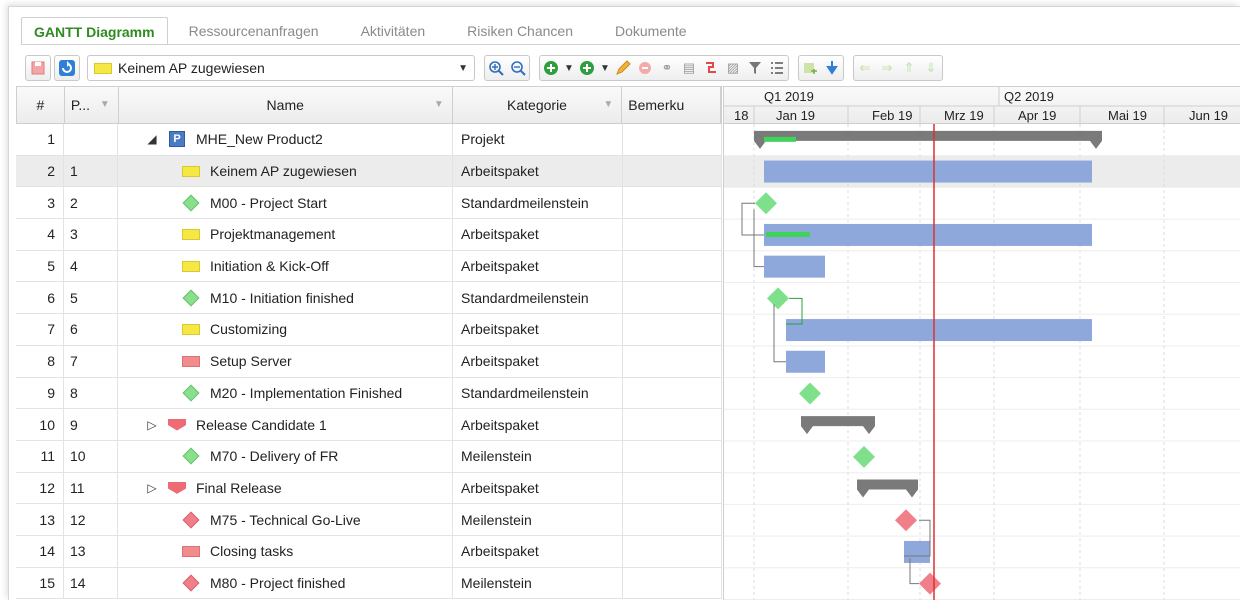 The width and height of the screenshot is (1240, 600). Describe the element at coordinates (865, 68) in the screenshot. I see `arrow-left-icon: ⇐` at that location.